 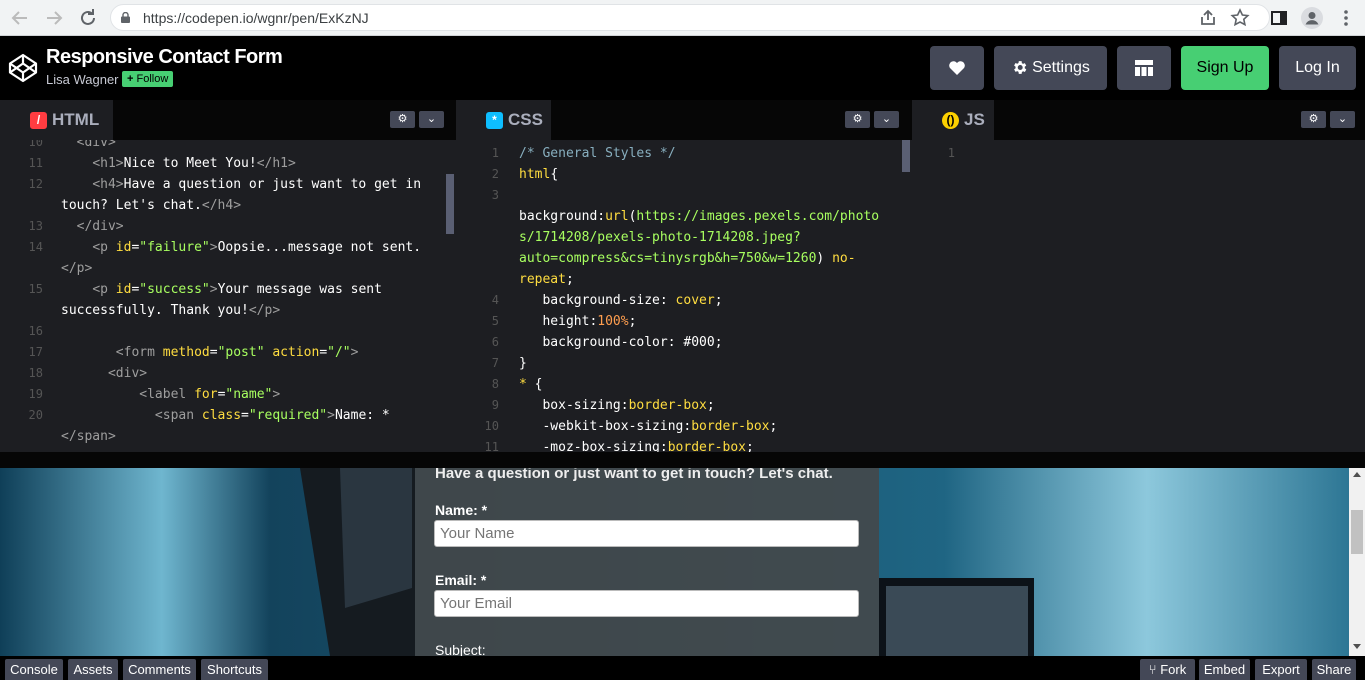 What do you see at coordinates (35, 247) in the screenshot?
I see `line-number: 14` at bounding box center [35, 247].